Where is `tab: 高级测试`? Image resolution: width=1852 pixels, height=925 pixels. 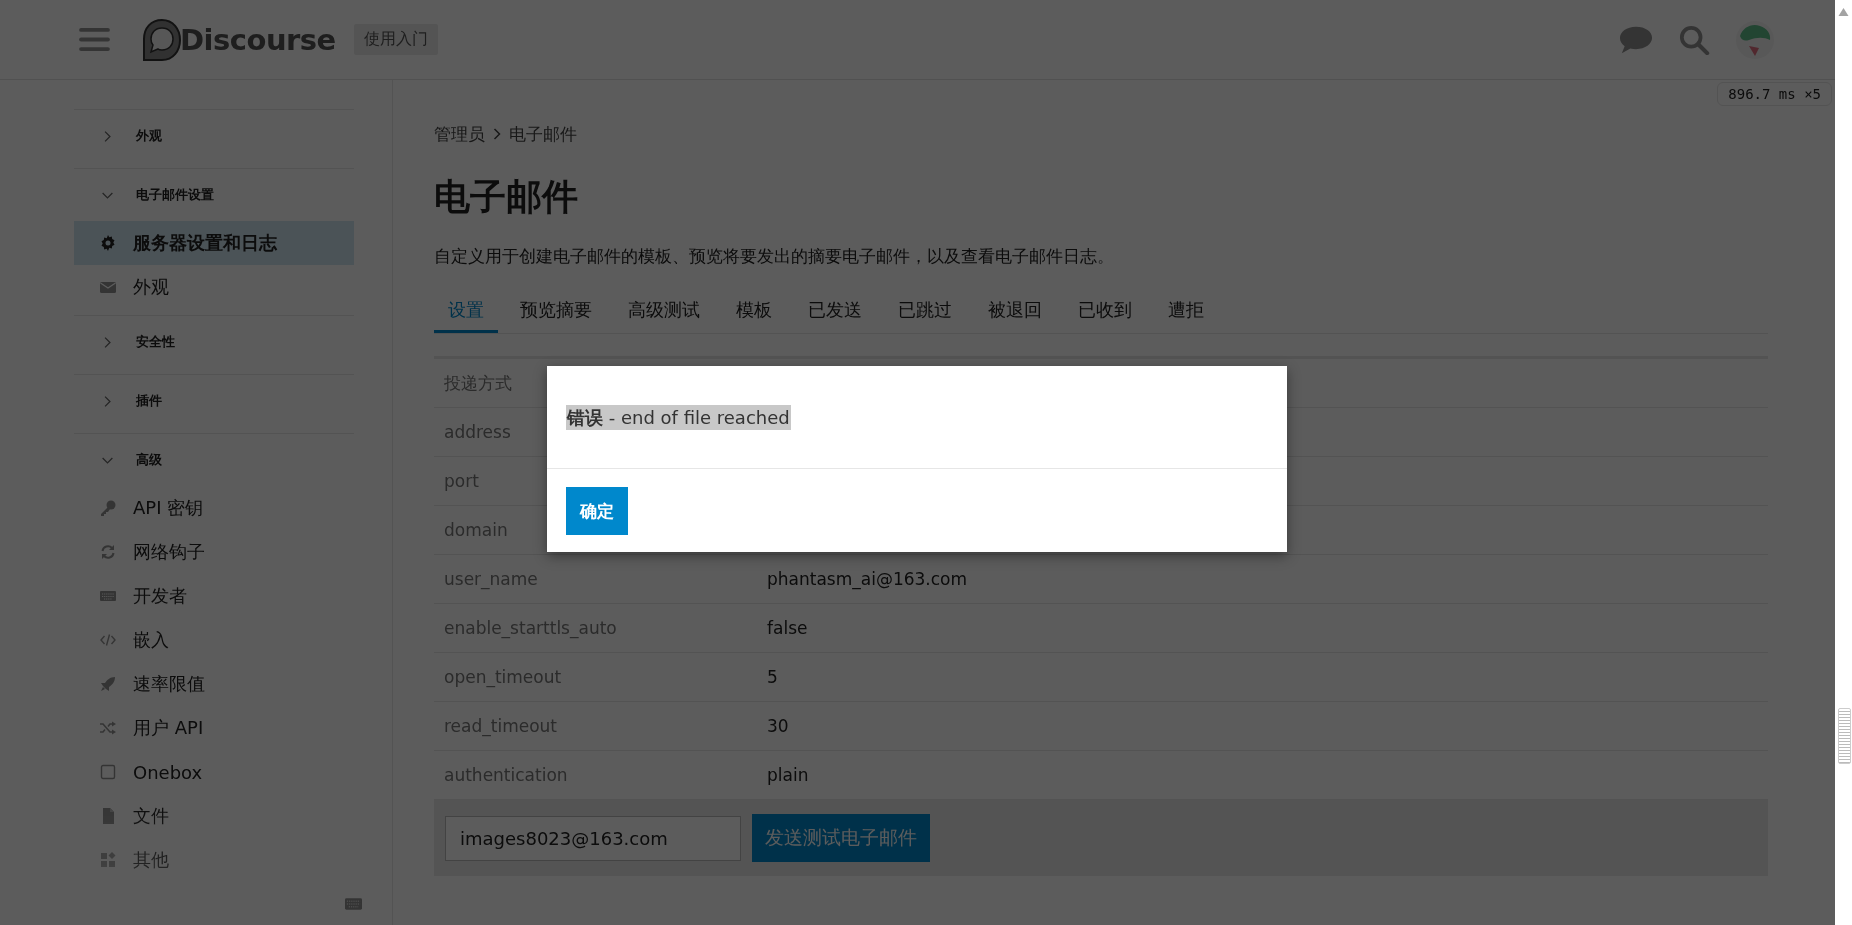
tab: 高级测试 is located at coordinates (664, 312).